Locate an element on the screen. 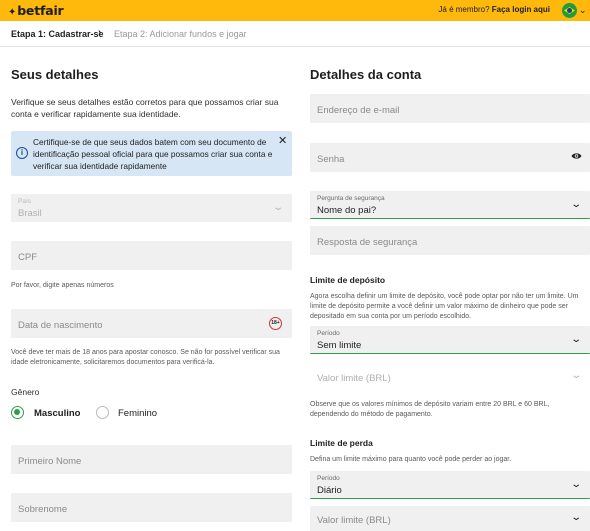  account-title: Detalhes da conta is located at coordinates (366, 74).